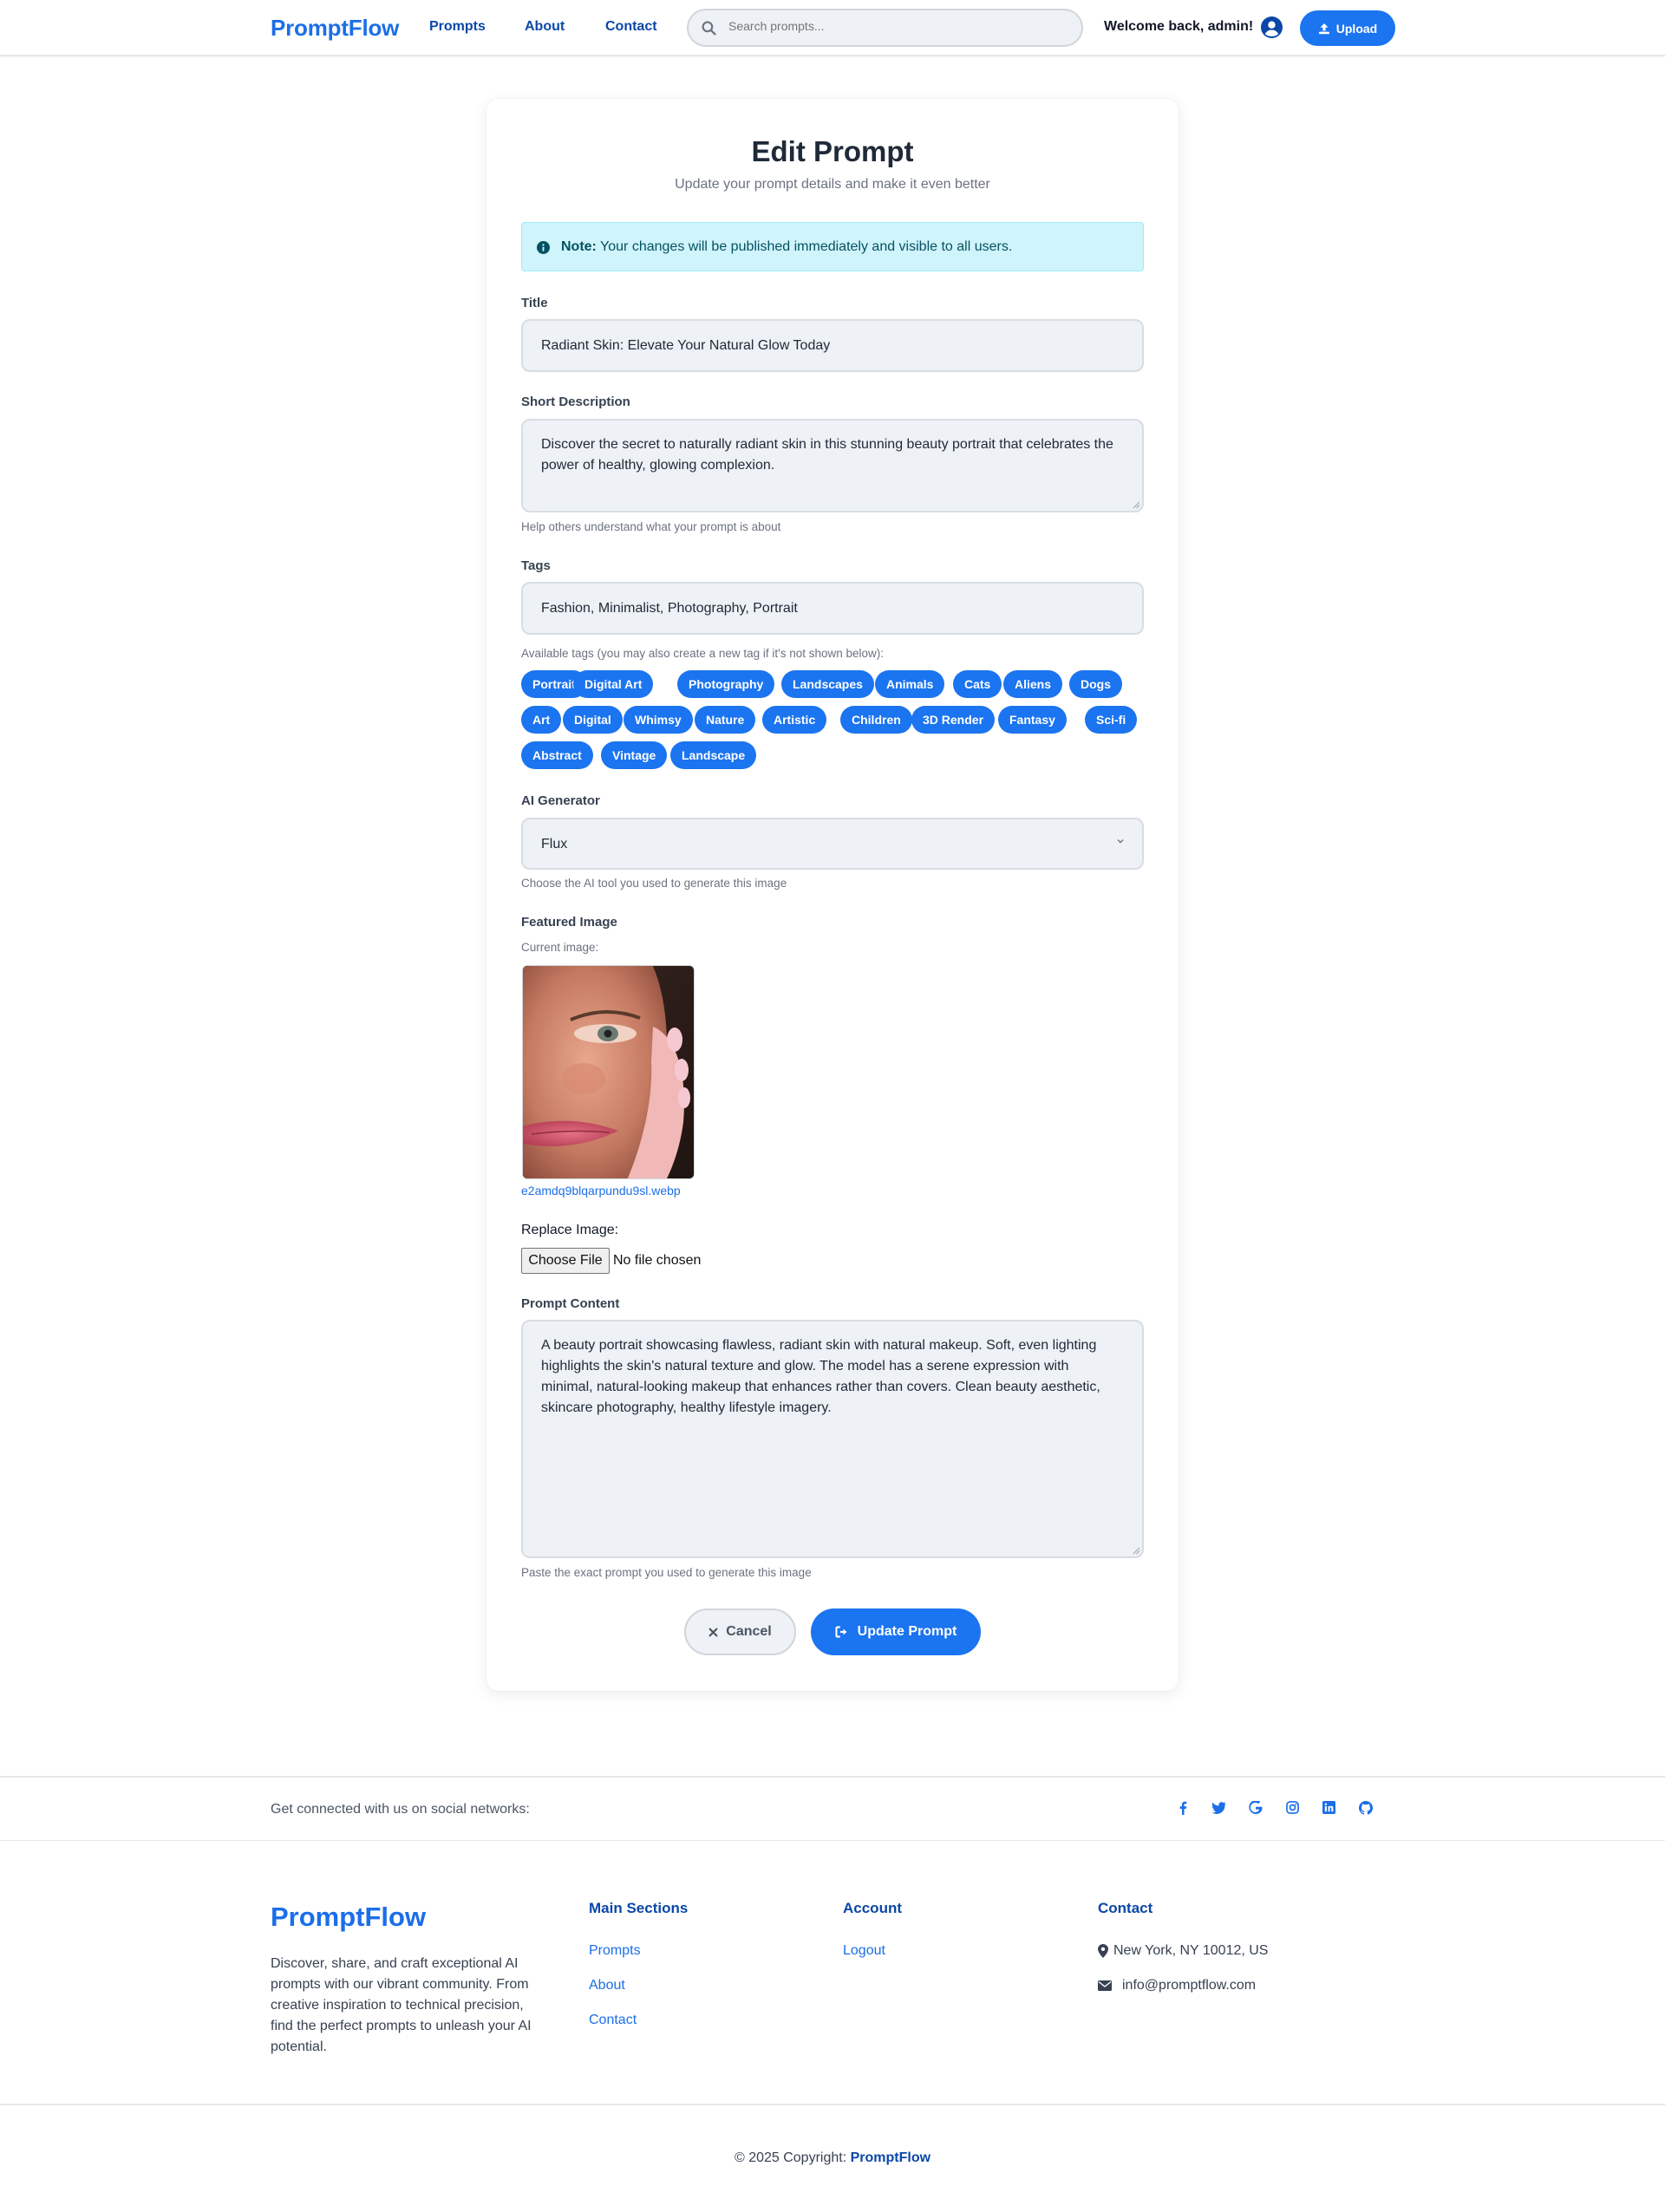 The height and width of the screenshot is (2212, 1665). What do you see at coordinates (658, 720) in the screenshot?
I see `tag-chip: Whimsy` at bounding box center [658, 720].